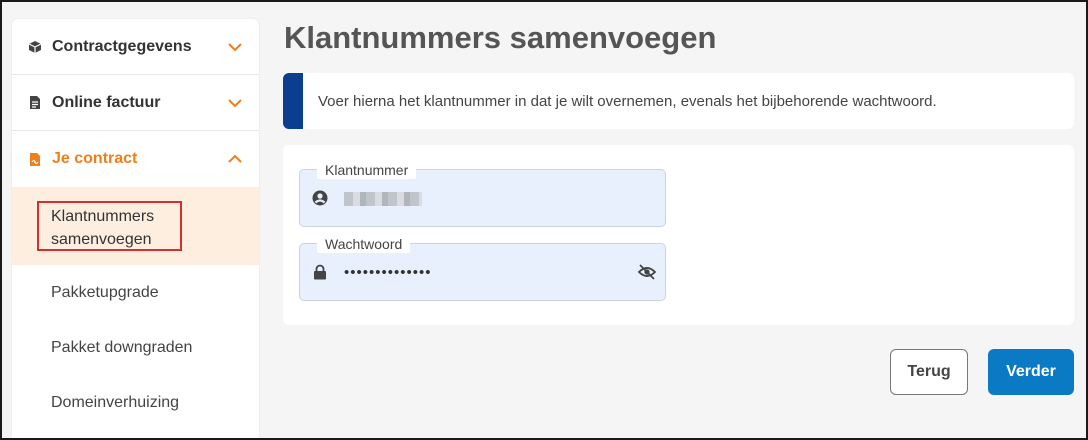  Describe the element at coordinates (122, 46) in the screenshot. I see `sidebar-section-label: Contractgegevens` at that location.